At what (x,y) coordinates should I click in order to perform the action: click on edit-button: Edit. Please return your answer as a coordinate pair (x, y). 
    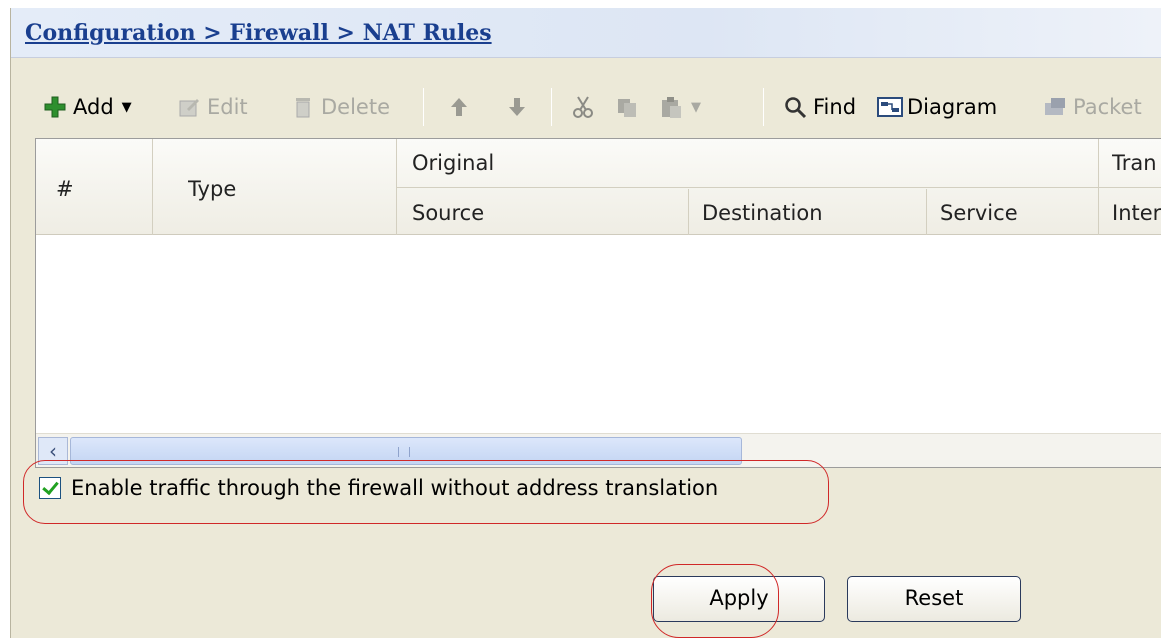
    Looking at the image, I should click on (212, 107).